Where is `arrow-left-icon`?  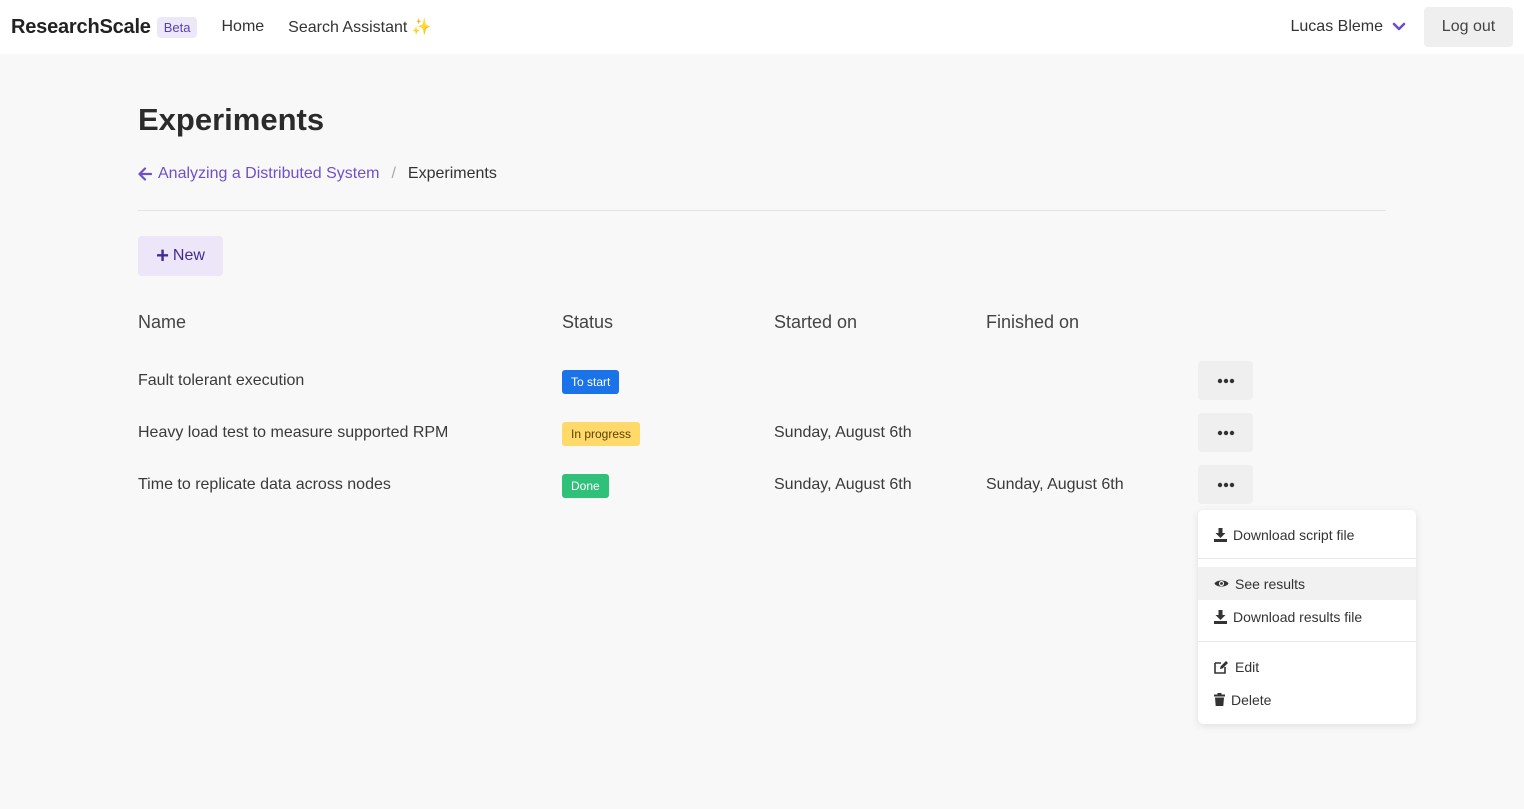
arrow-left-icon is located at coordinates (145, 174).